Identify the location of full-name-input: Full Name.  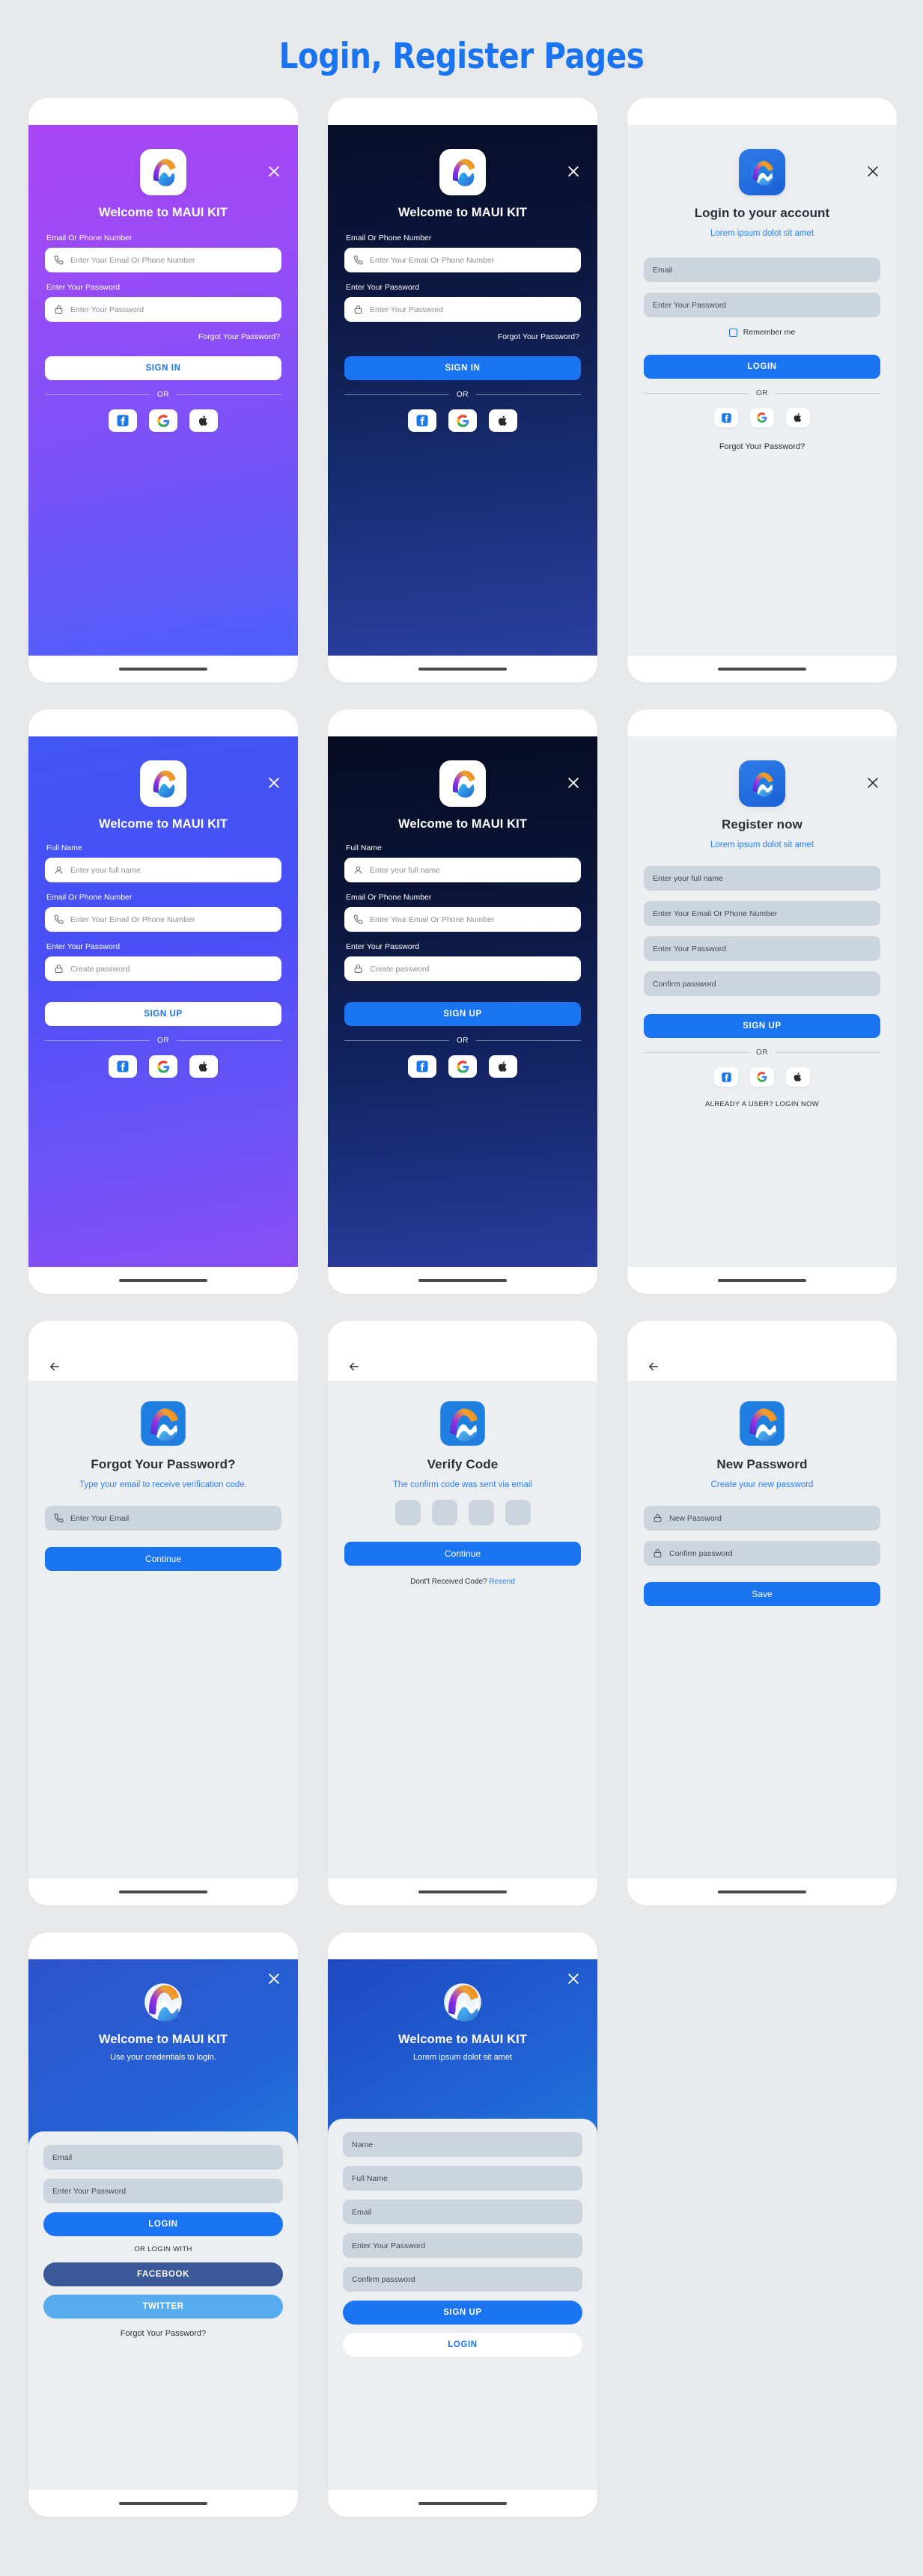
(463, 2178).